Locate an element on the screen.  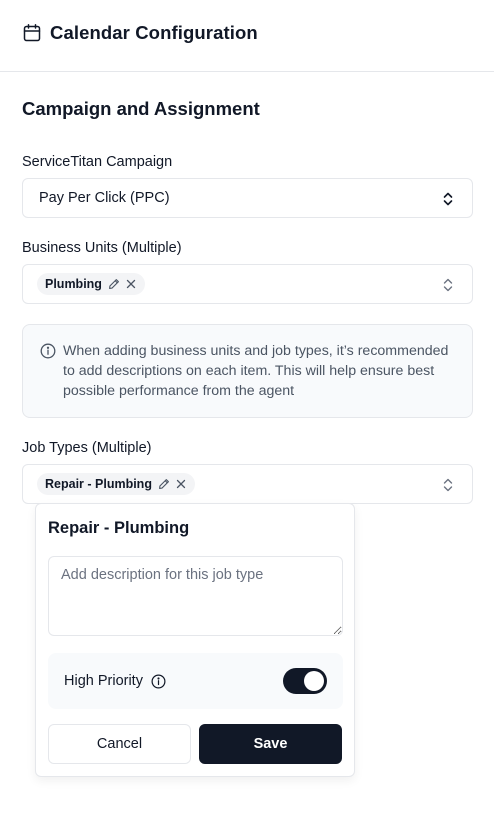
chip-label: Plumbing is located at coordinates (73, 284).